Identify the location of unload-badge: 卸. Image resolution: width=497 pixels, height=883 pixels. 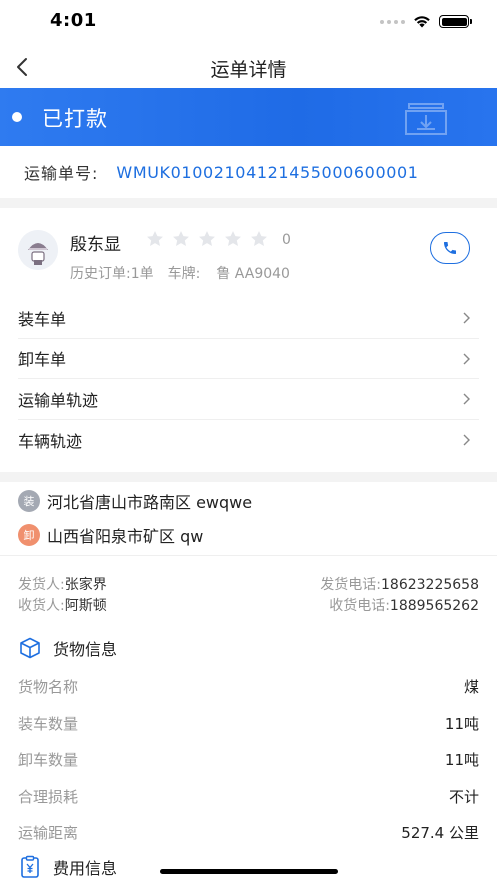
(29, 535).